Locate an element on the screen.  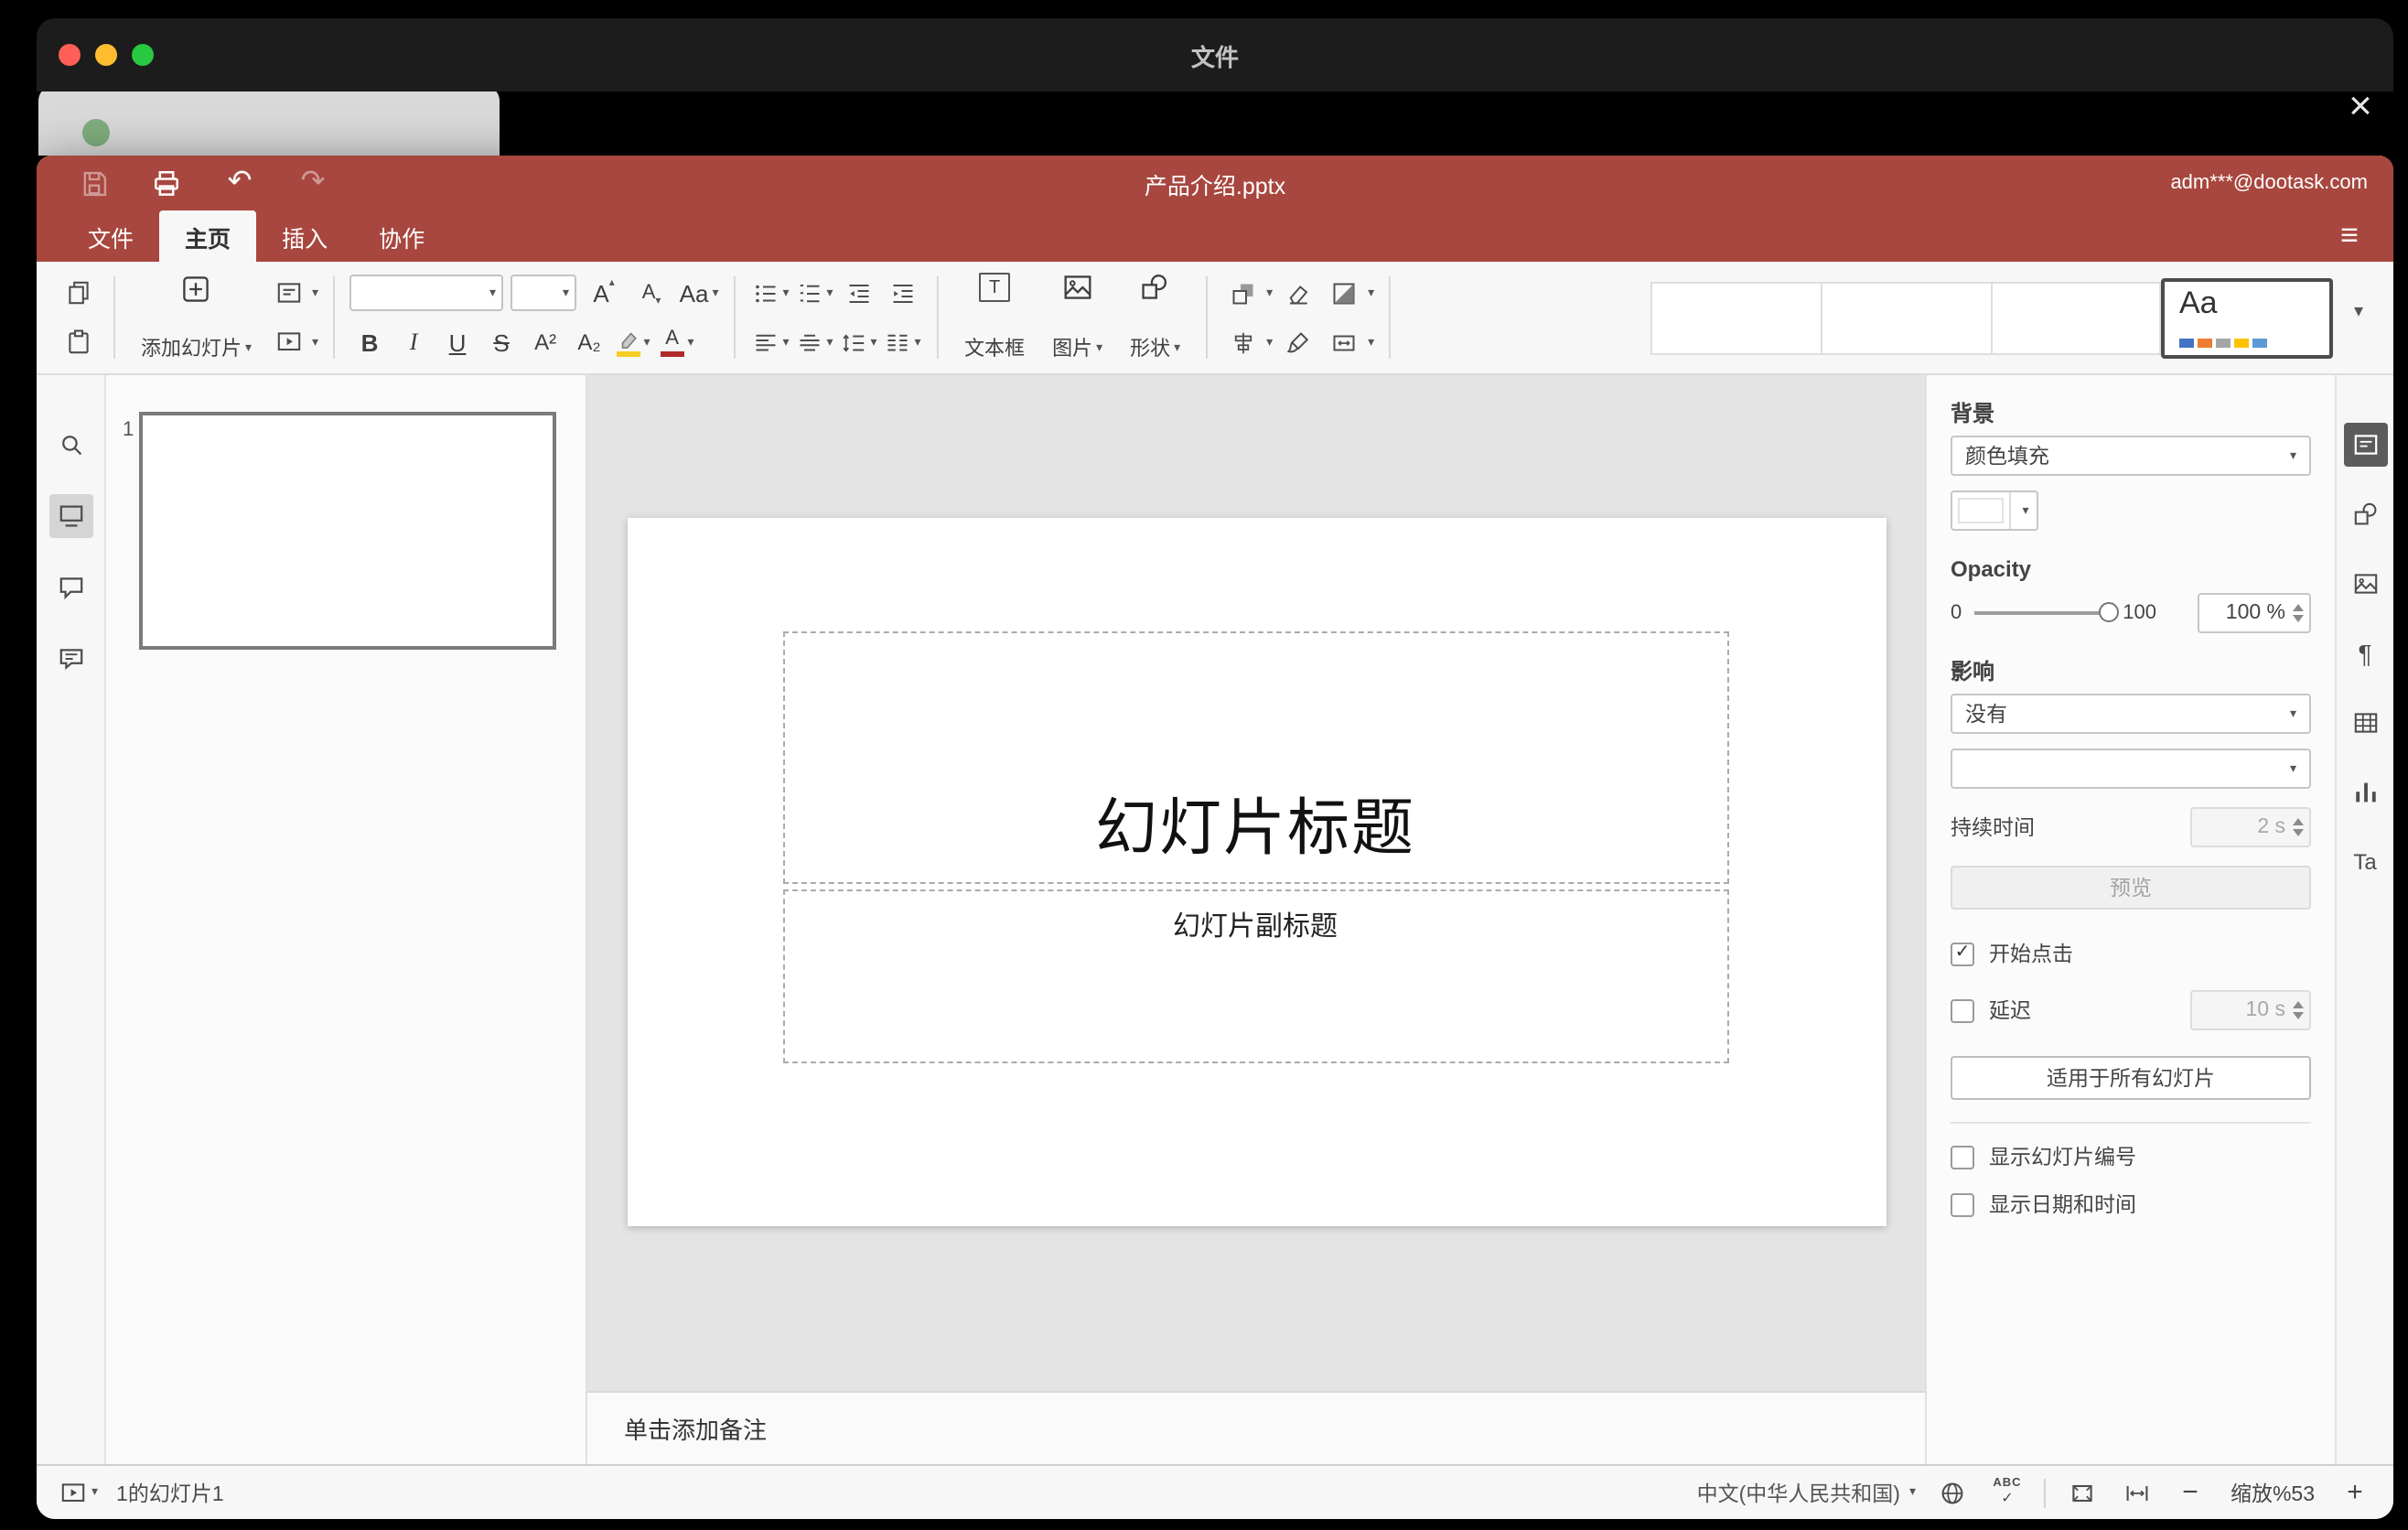
paragraph-settings-tab: ¶ is located at coordinates (2365, 653).